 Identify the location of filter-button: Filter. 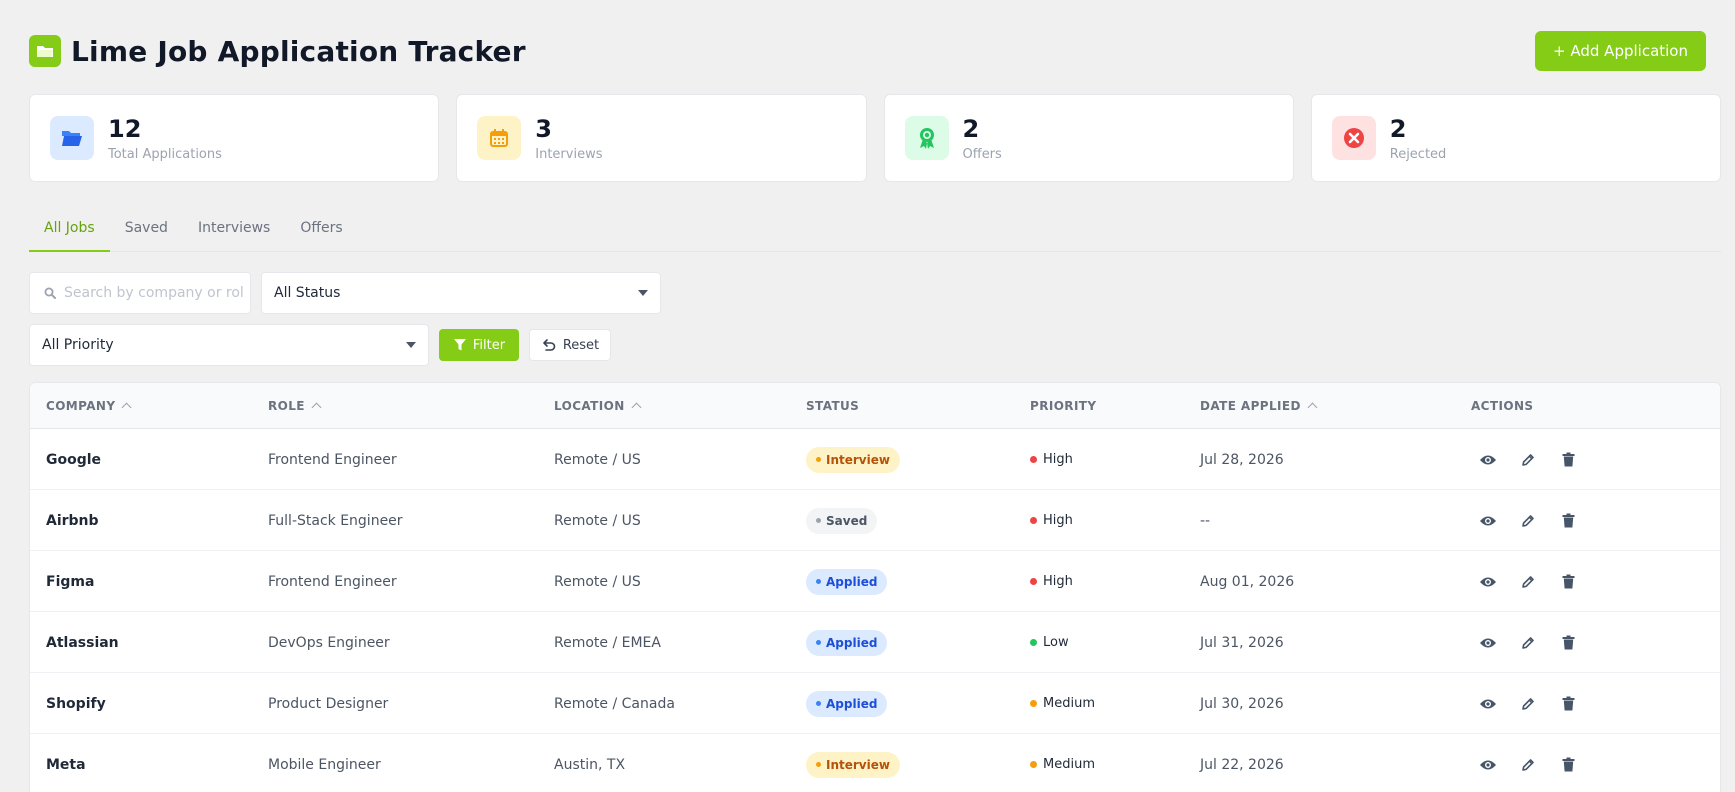
(479, 345).